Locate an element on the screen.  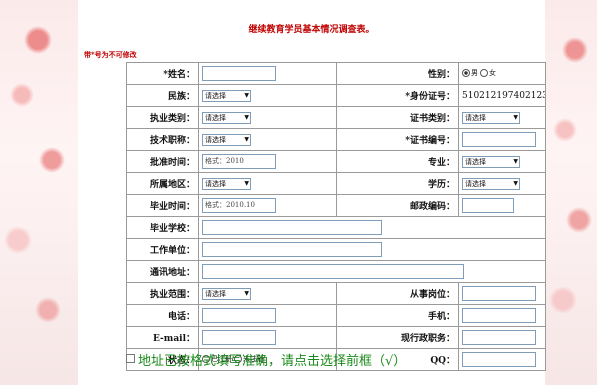
ethnic-label: 民族： is located at coordinates (162, 95).